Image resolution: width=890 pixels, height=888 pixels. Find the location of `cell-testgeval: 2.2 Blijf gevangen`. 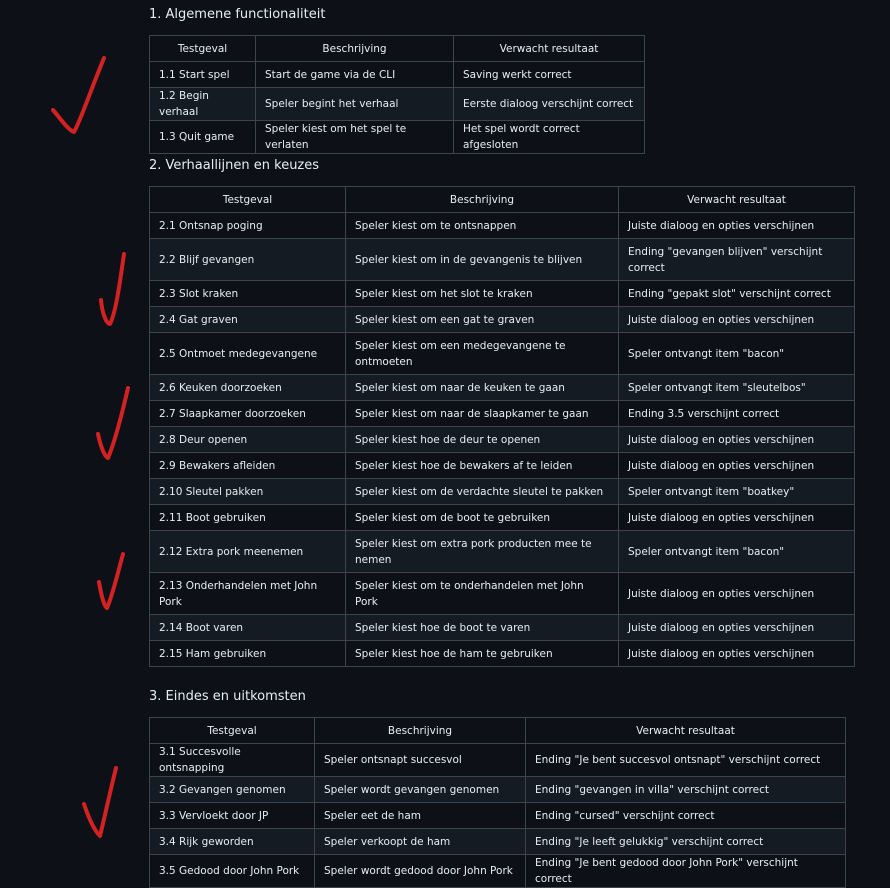

cell-testgeval: 2.2 Blijf gevangen is located at coordinates (247, 259).